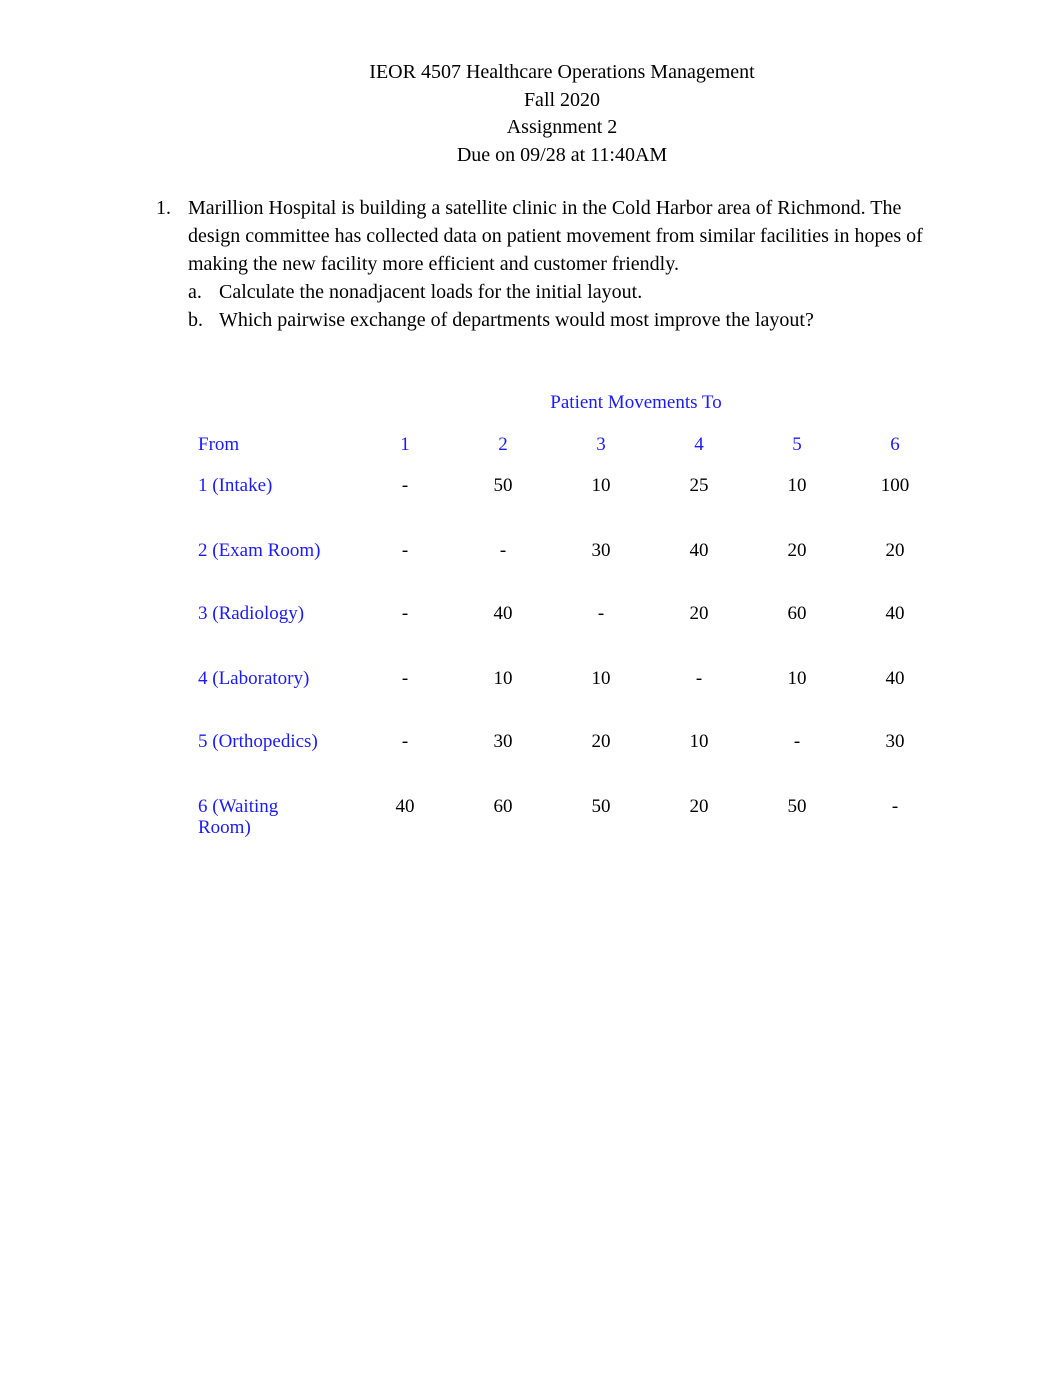  Describe the element at coordinates (251, 613) in the screenshot. I see `row-label: 3 (Radiology)` at that location.